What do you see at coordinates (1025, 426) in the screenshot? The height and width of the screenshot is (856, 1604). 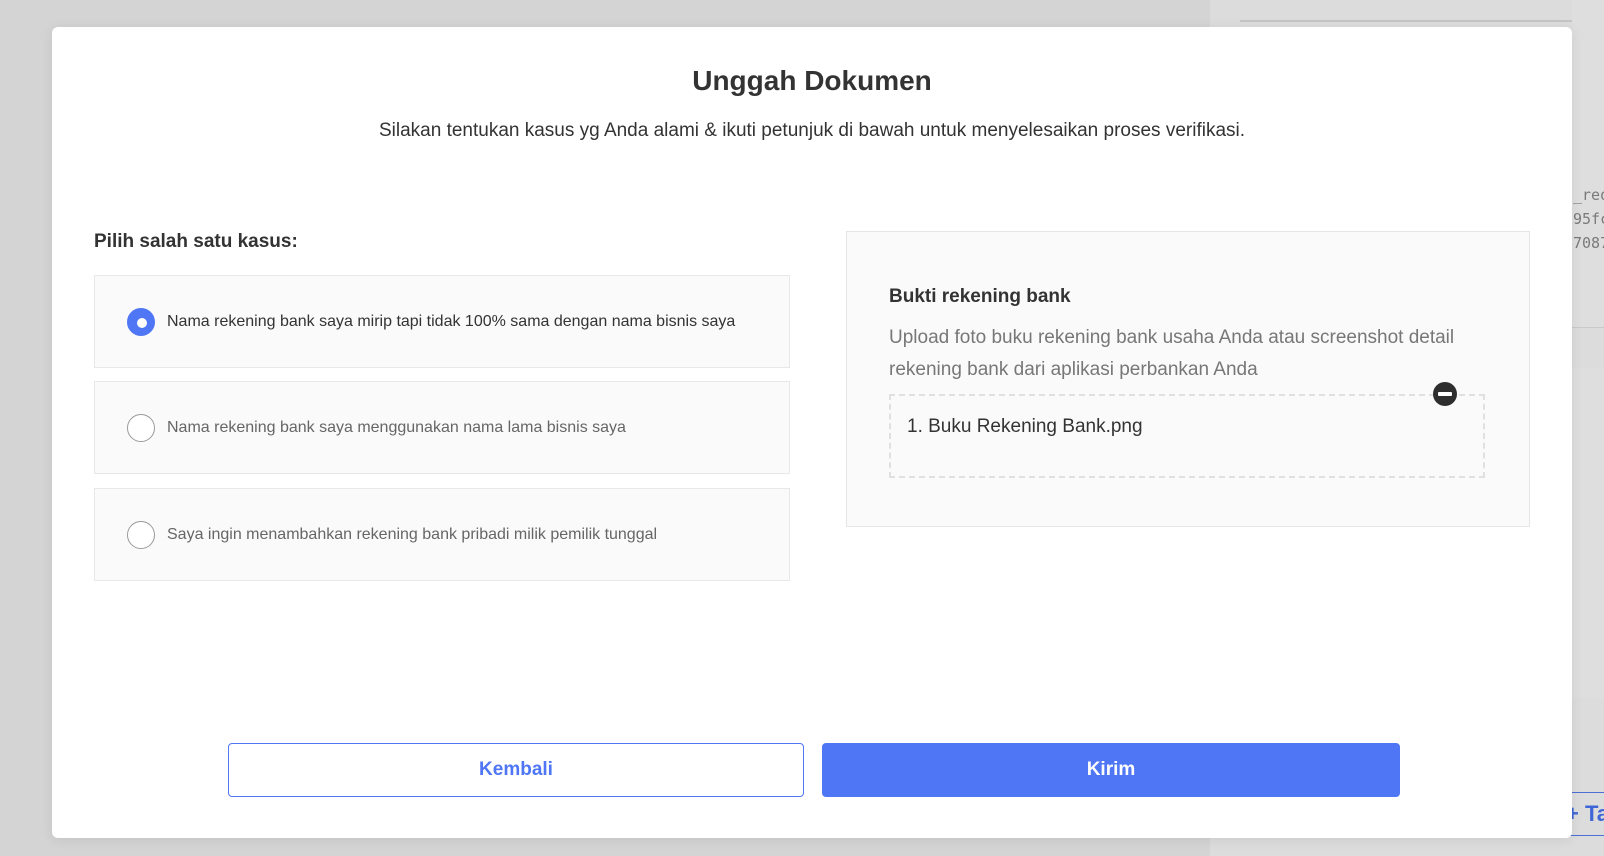 I see `uploaded-file-name: 1. Buku Rekening Bank.png` at bounding box center [1025, 426].